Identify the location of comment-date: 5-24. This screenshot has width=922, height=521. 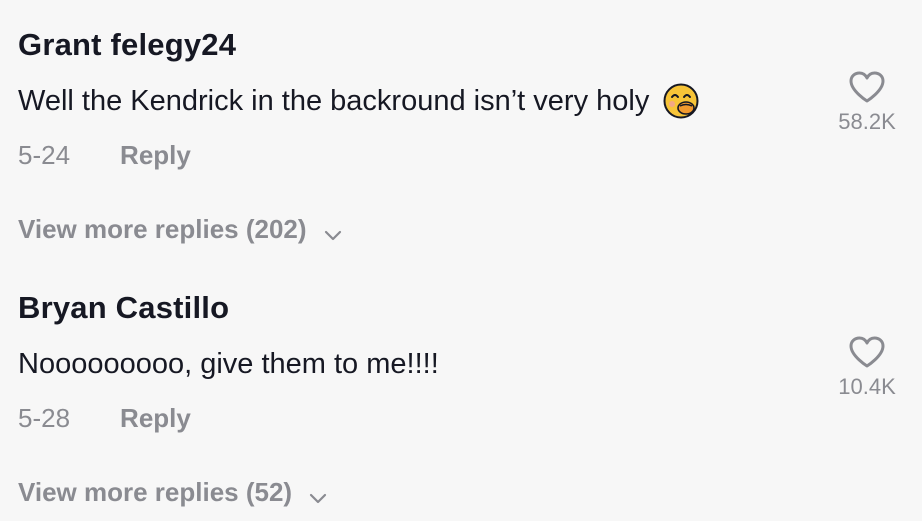
(44, 155).